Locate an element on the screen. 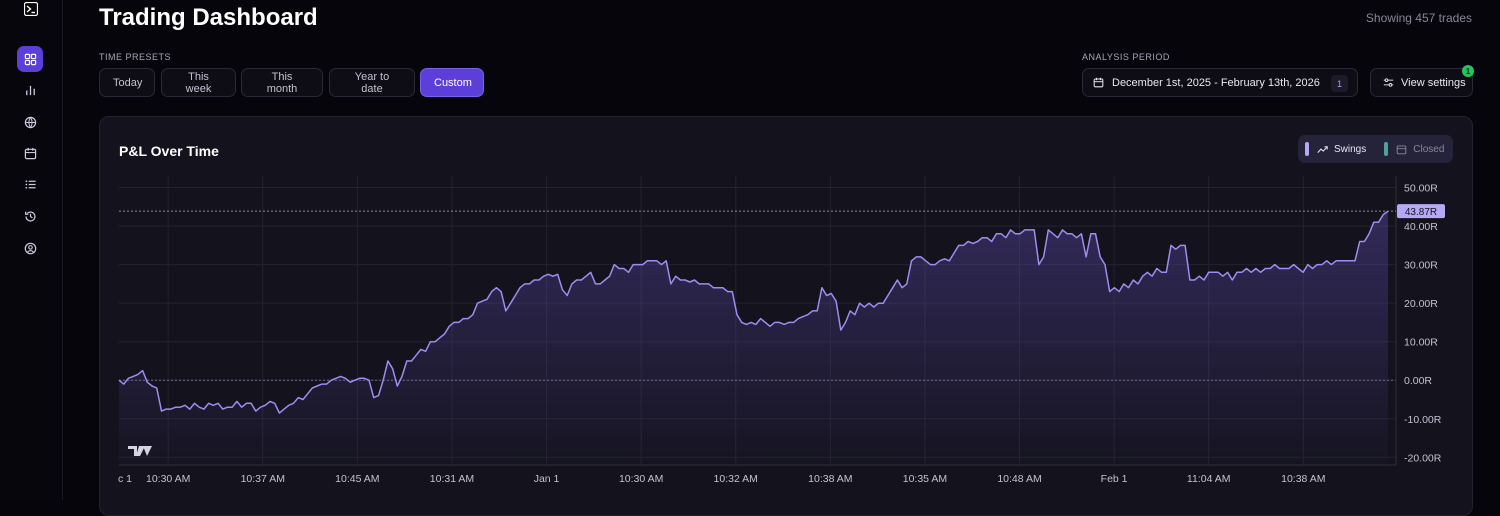 This screenshot has width=1500, height=516. y-tick-label: -20.00R is located at coordinates (1423, 458).